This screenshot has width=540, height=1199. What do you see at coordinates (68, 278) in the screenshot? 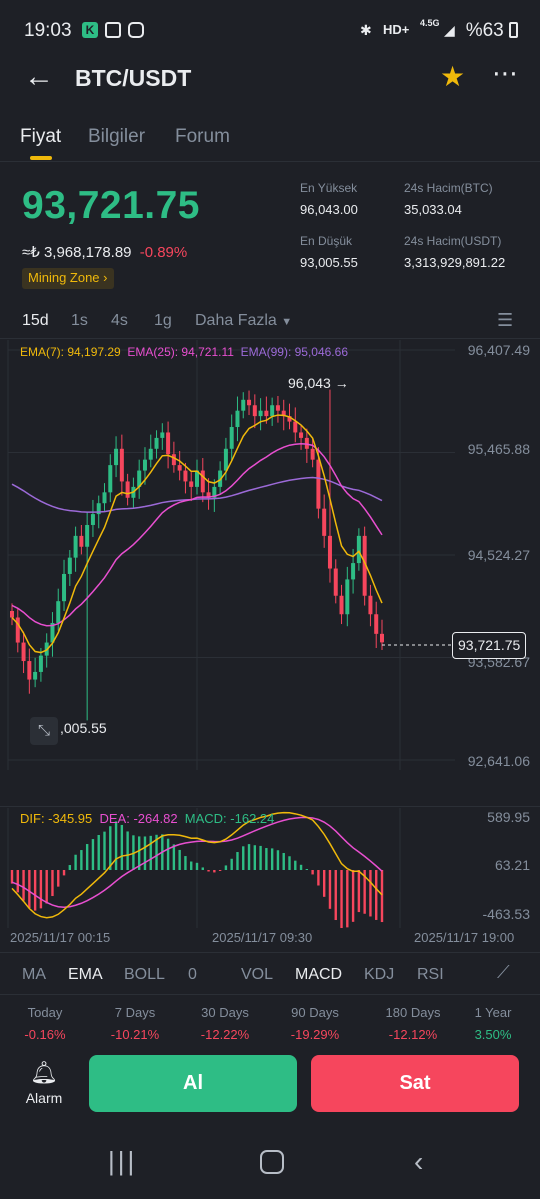
I see `mining-zone-tag: Mining Zone ›` at bounding box center [68, 278].